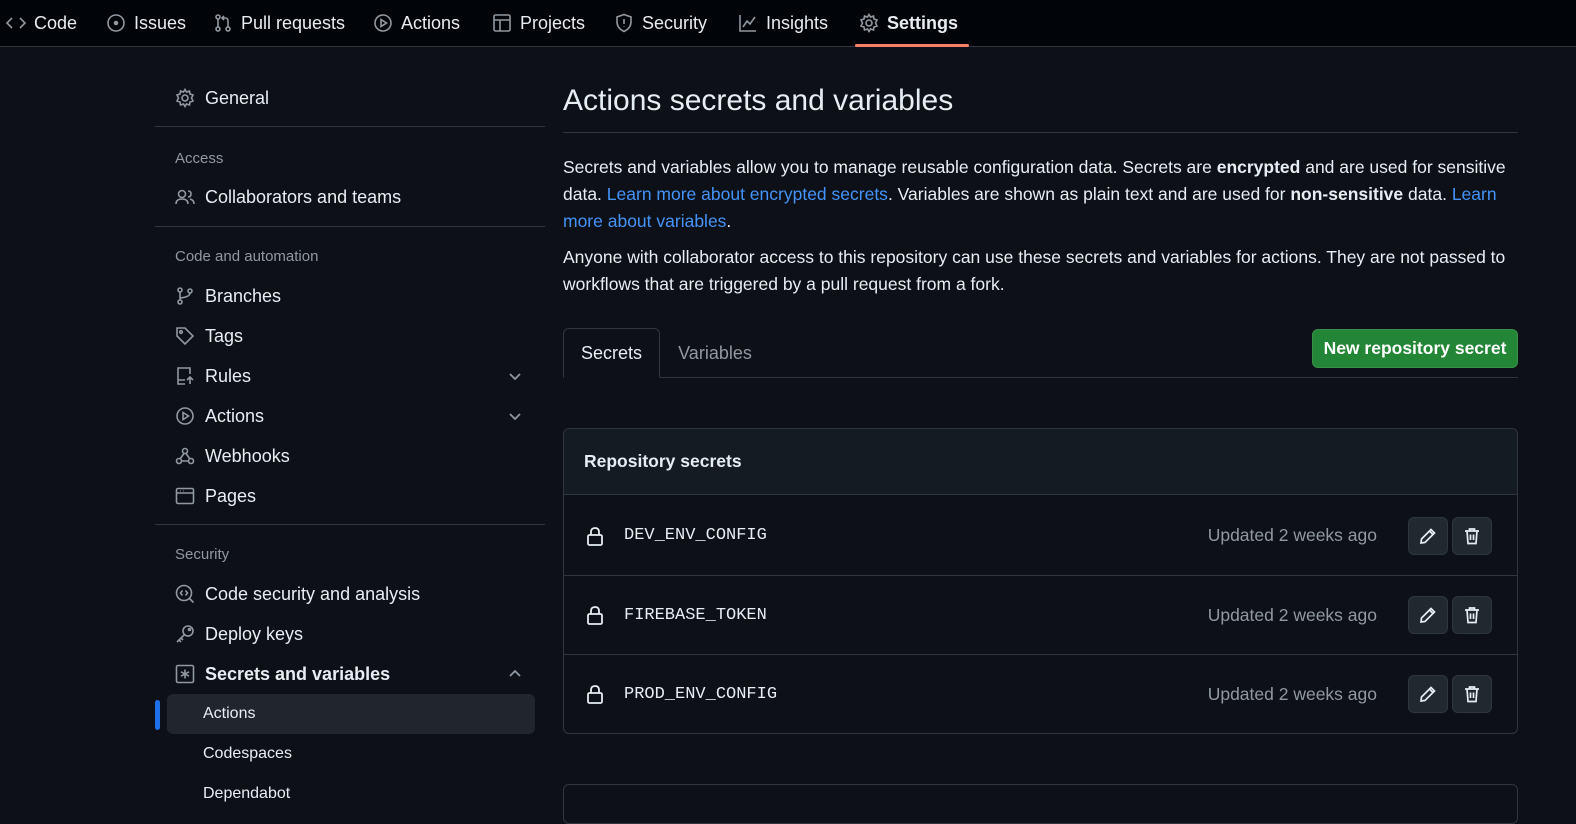 The height and width of the screenshot is (824, 1576). Describe the element at coordinates (199, 158) in the screenshot. I see `sidebar-heading-access: Access` at that location.